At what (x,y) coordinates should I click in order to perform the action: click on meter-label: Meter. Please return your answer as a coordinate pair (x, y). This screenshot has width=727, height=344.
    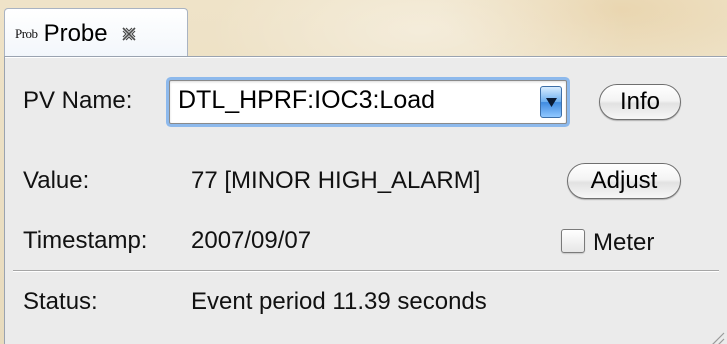
    Looking at the image, I should click on (623, 243).